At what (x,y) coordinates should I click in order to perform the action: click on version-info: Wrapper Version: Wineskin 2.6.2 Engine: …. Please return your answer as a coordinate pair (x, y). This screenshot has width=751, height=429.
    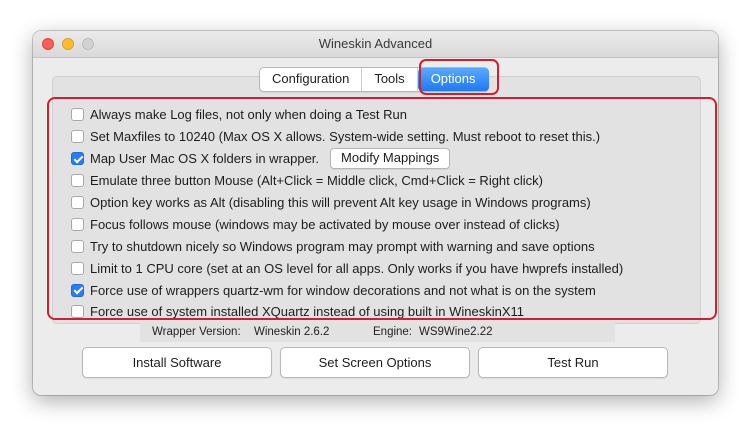
    Looking at the image, I should click on (377, 332).